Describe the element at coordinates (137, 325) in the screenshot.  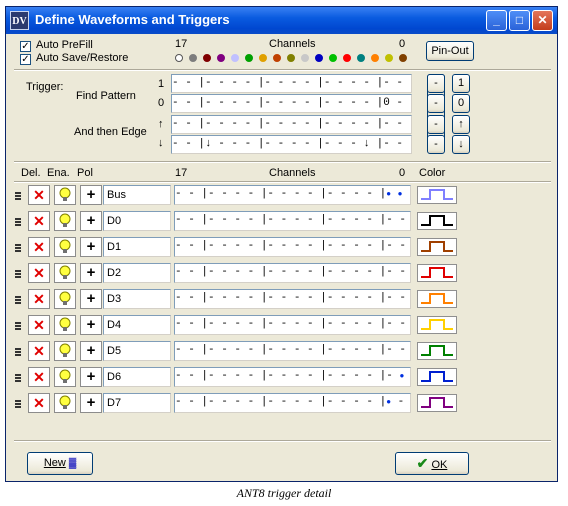
I see `signal-name-field: D4` at that location.